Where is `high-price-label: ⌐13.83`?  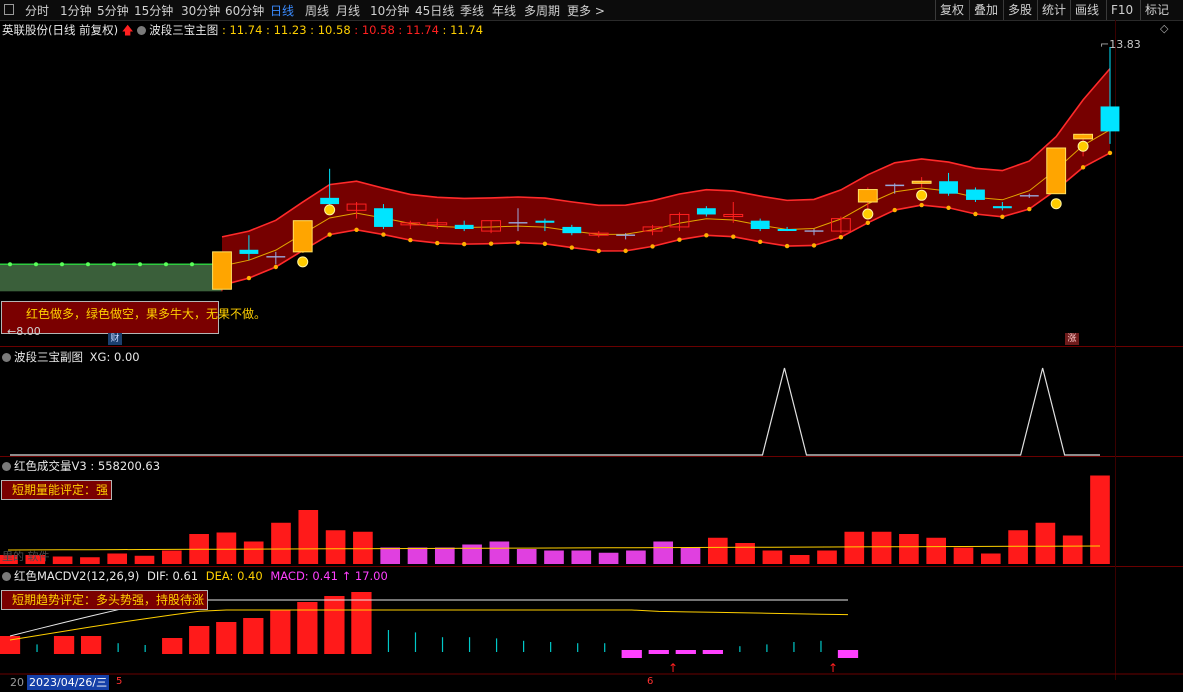 high-price-label: ⌐13.83 is located at coordinates (1120, 44).